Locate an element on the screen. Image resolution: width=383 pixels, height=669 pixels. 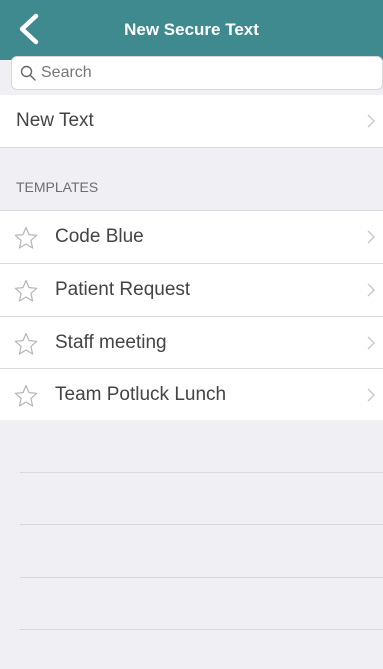
template-row-team-potluck-lunch: Team Potluck Lunch is located at coordinates (191, 395).